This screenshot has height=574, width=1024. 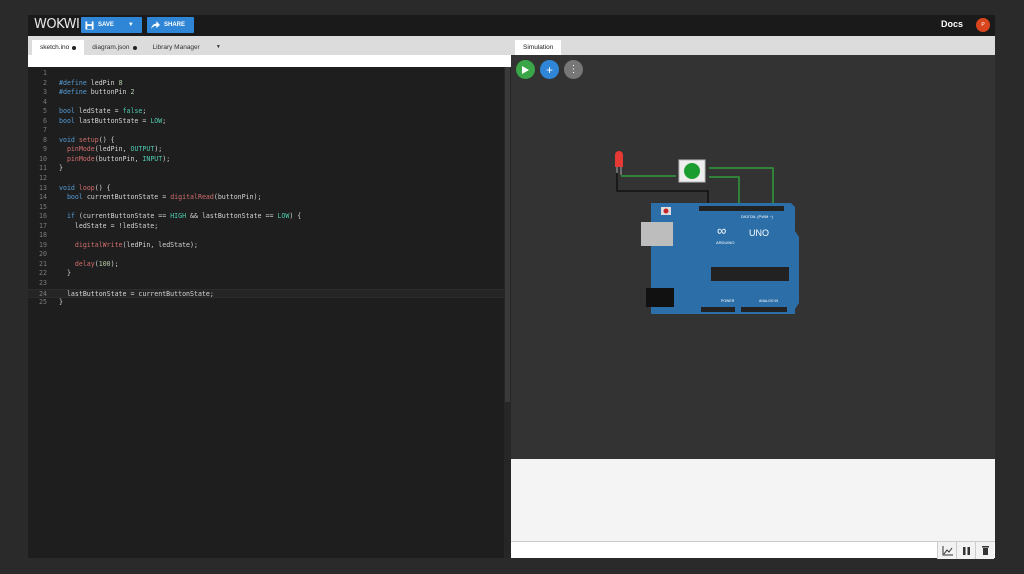 What do you see at coordinates (45, 149) in the screenshot?
I see `line-number: 9` at bounding box center [45, 149].